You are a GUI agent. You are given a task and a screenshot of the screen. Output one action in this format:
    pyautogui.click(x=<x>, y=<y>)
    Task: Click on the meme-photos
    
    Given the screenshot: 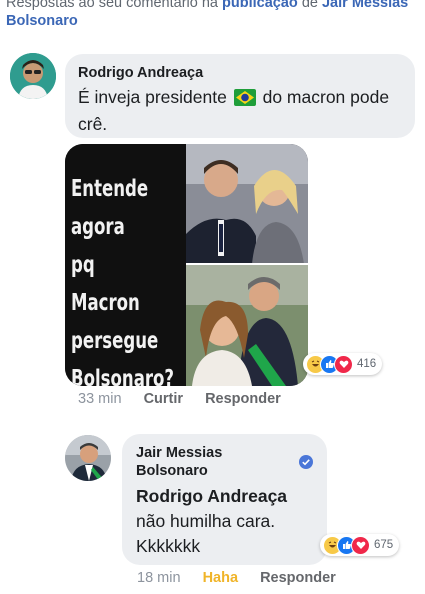 What is the action you would take?
    pyautogui.click(x=247, y=265)
    